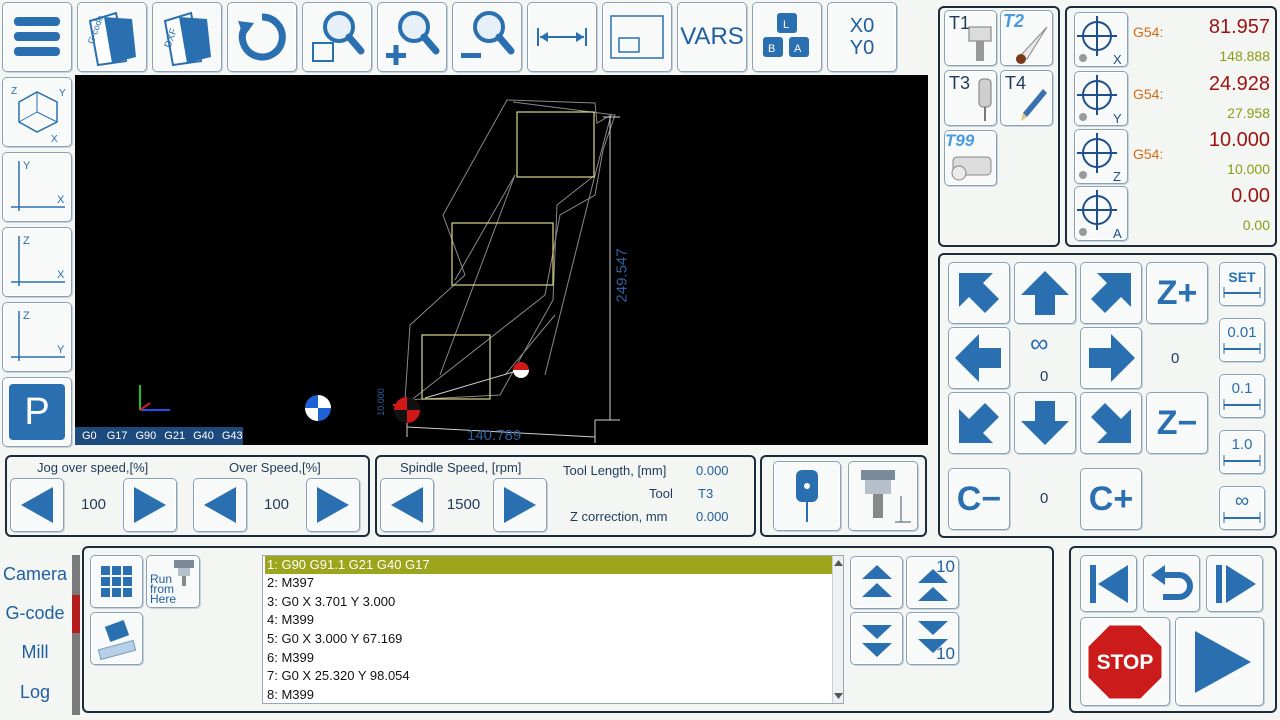 Image resolution: width=1280 pixels, height=720 pixels. Describe the element at coordinates (971, 168) in the screenshot. I see `camera-tool-icon` at that location.